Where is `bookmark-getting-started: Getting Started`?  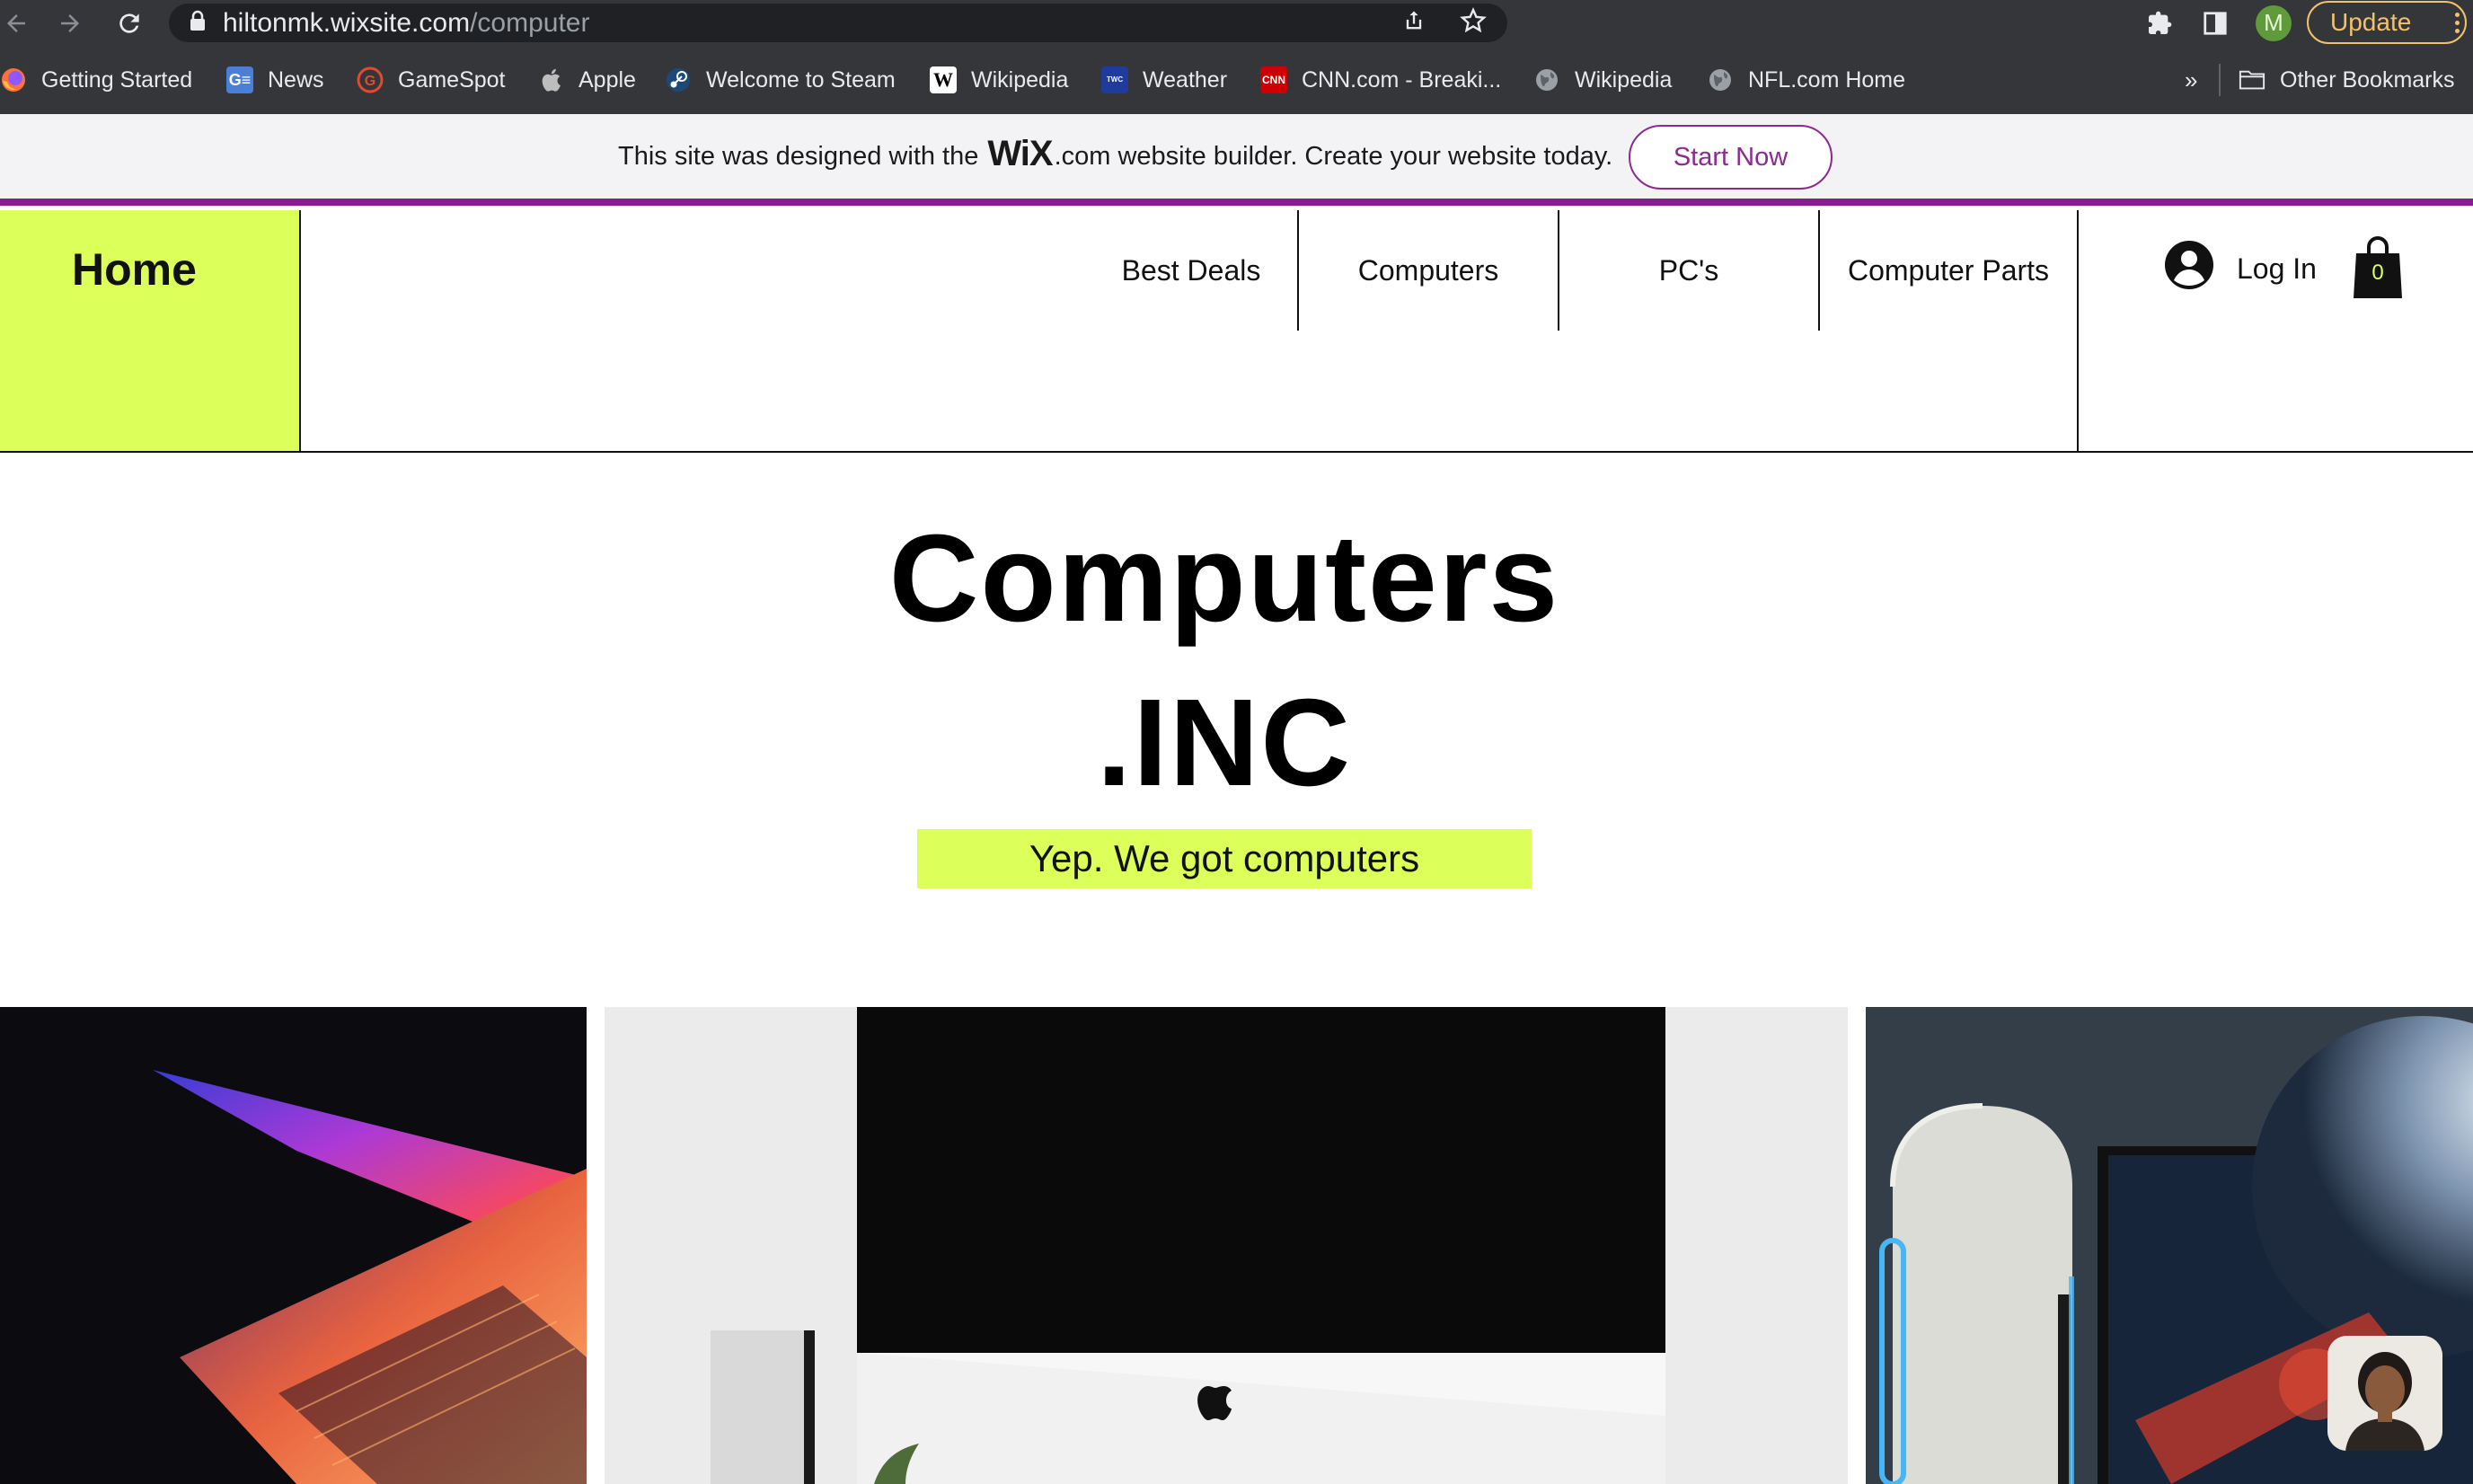 bookmark-getting-started: Getting Started is located at coordinates (96, 80).